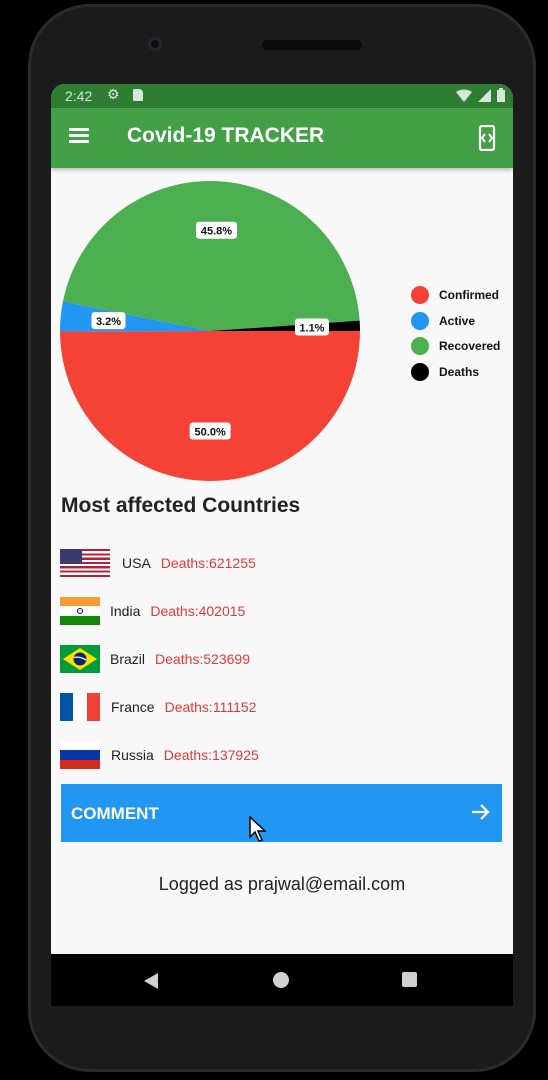 This screenshot has width=548, height=1080. What do you see at coordinates (211, 755) in the screenshot?
I see `country-deaths: Deaths:137925` at bounding box center [211, 755].